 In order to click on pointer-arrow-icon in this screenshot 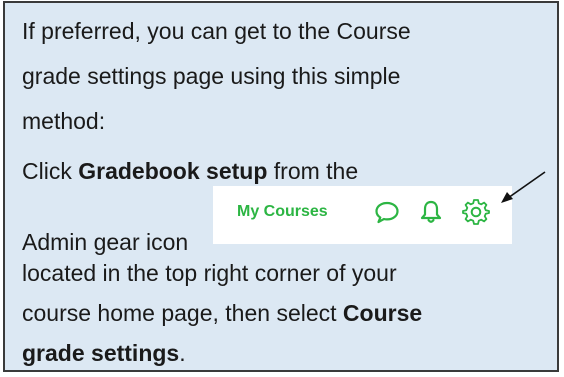, I will do `click(523, 187)`.